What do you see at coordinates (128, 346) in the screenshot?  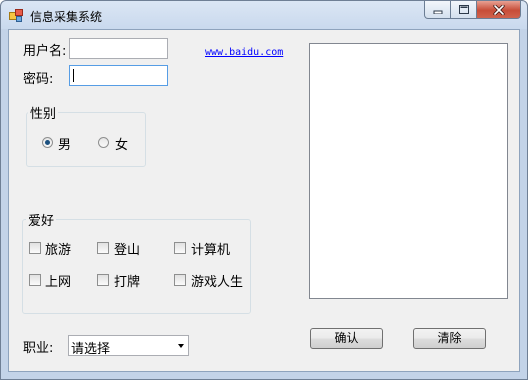 I see `job-select: 请选择` at bounding box center [128, 346].